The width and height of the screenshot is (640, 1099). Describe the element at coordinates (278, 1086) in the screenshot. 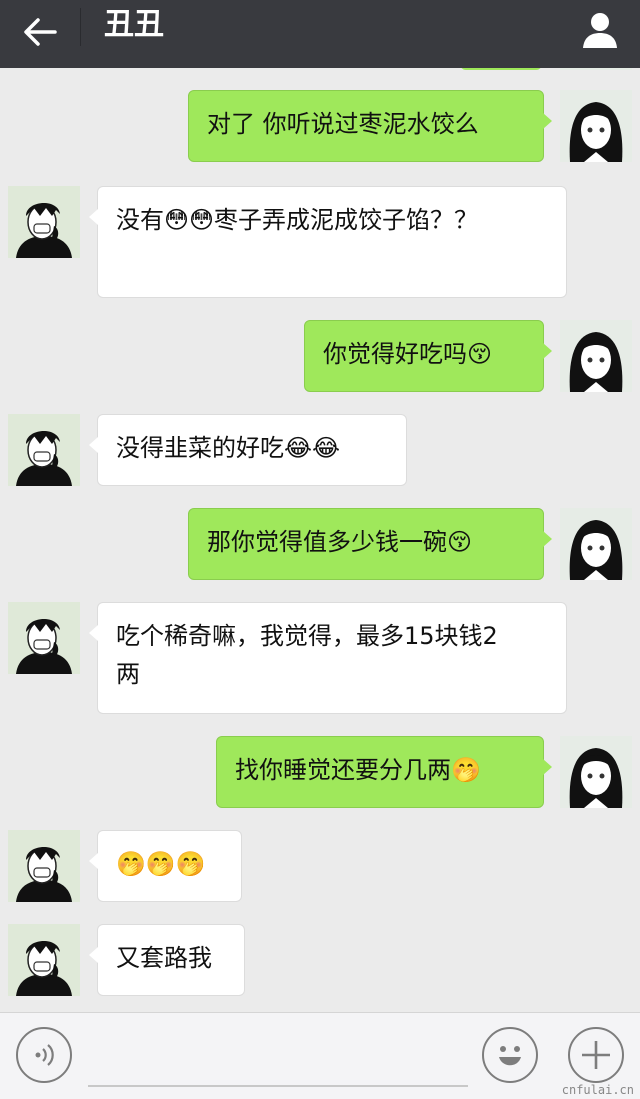

I see `input-underline` at that location.